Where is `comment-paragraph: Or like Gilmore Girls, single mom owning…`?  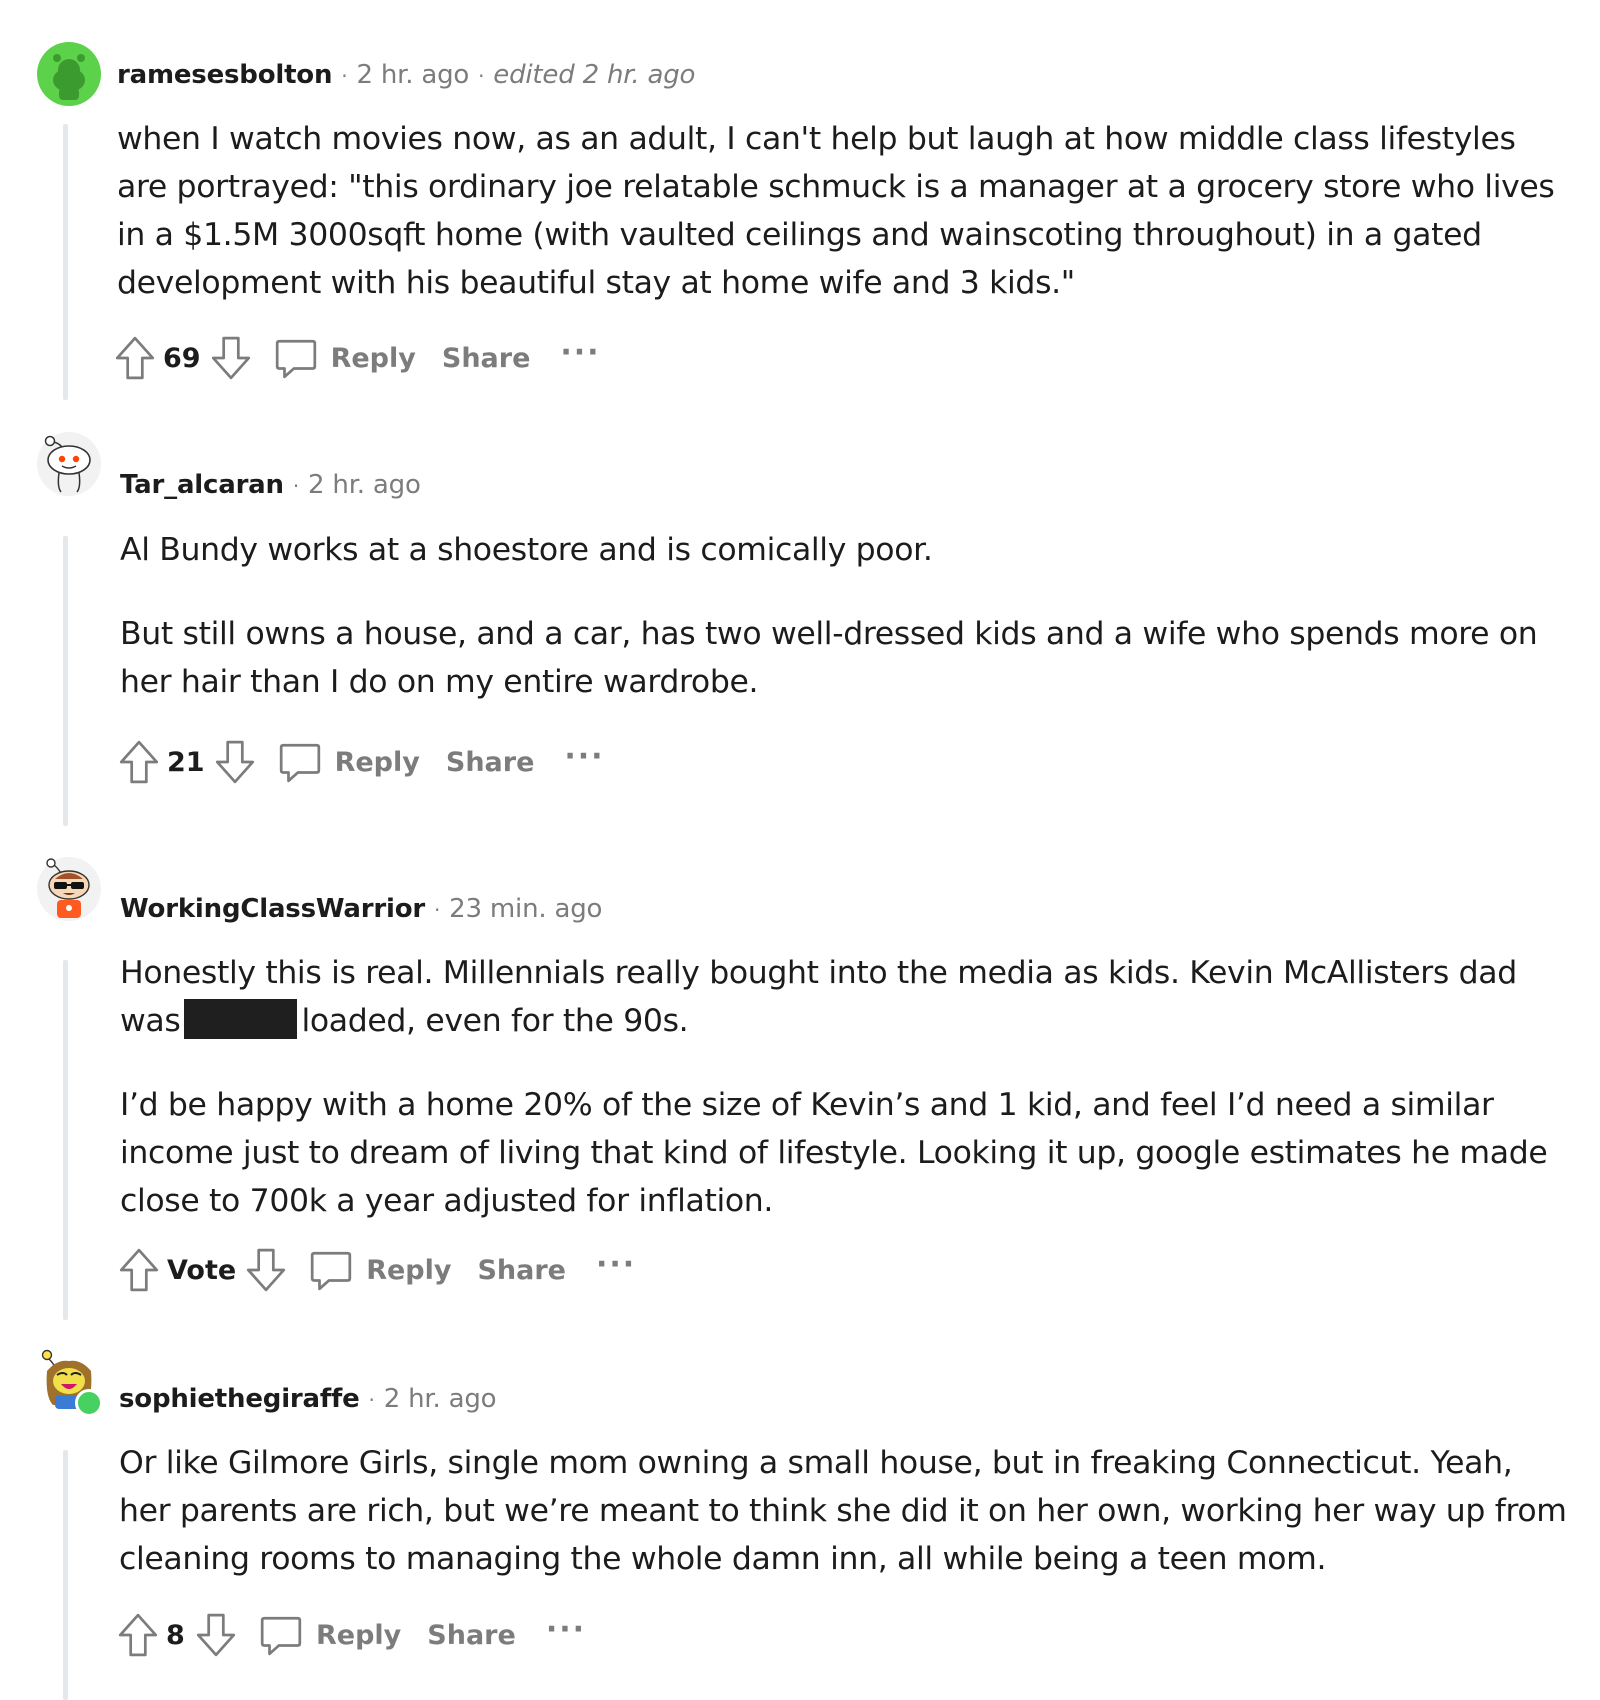 comment-paragraph: Or like Gilmore Girls, single mom owning… is located at coordinates (843, 1511).